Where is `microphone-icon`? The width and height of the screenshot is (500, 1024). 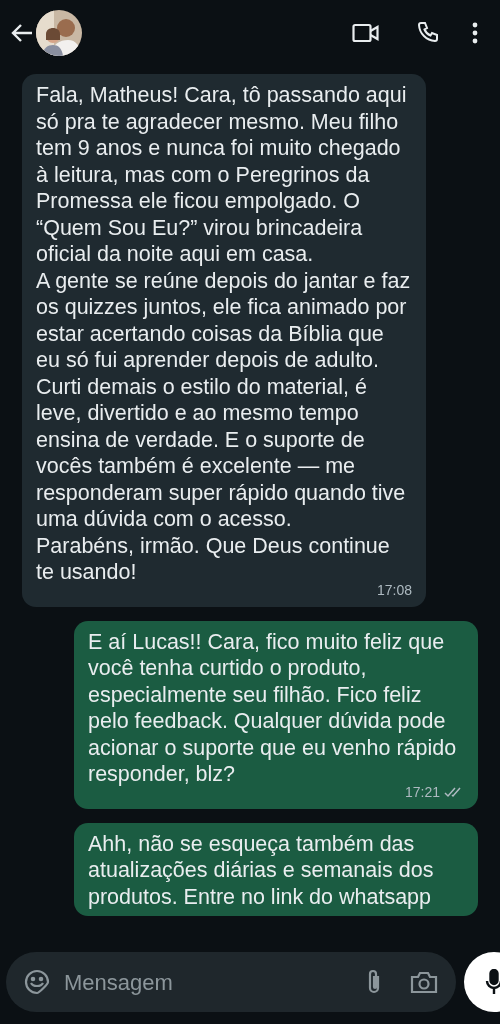 microphone-icon is located at coordinates (492, 982).